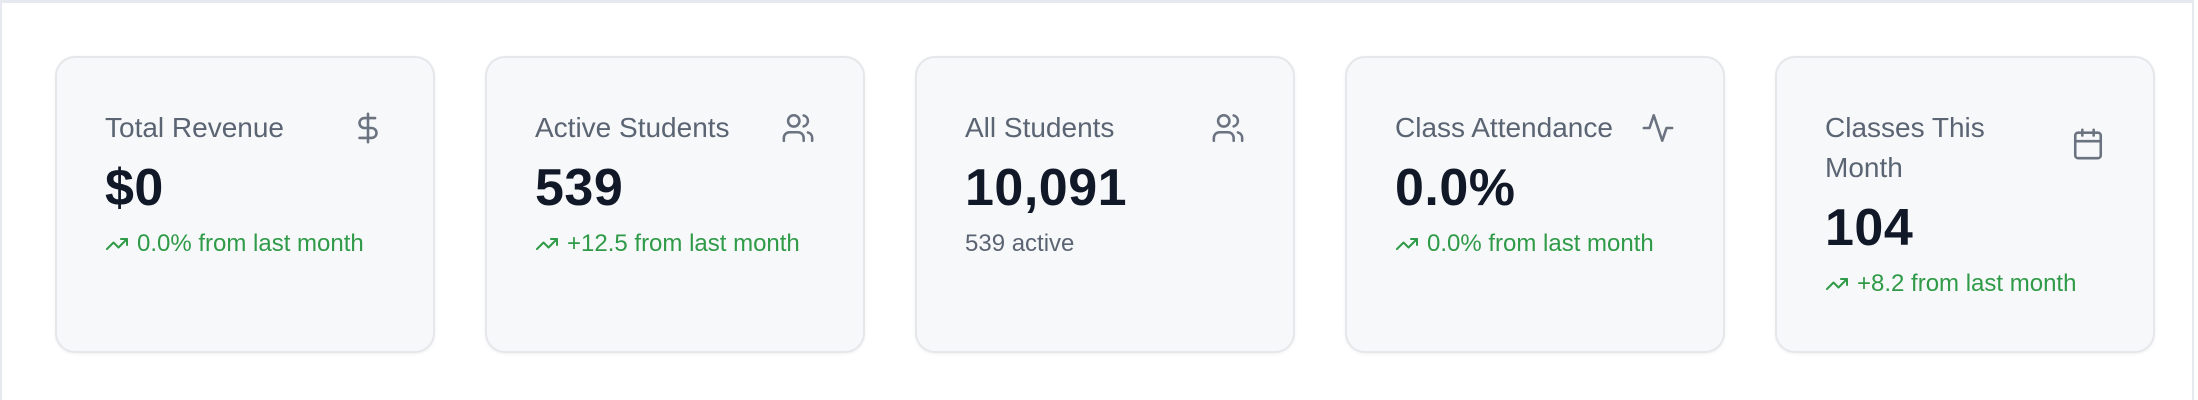  What do you see at coordinates (1504, 127) in the screenshot?
I see `card-title: Class Attendance` at bounding box center [1504, 127].